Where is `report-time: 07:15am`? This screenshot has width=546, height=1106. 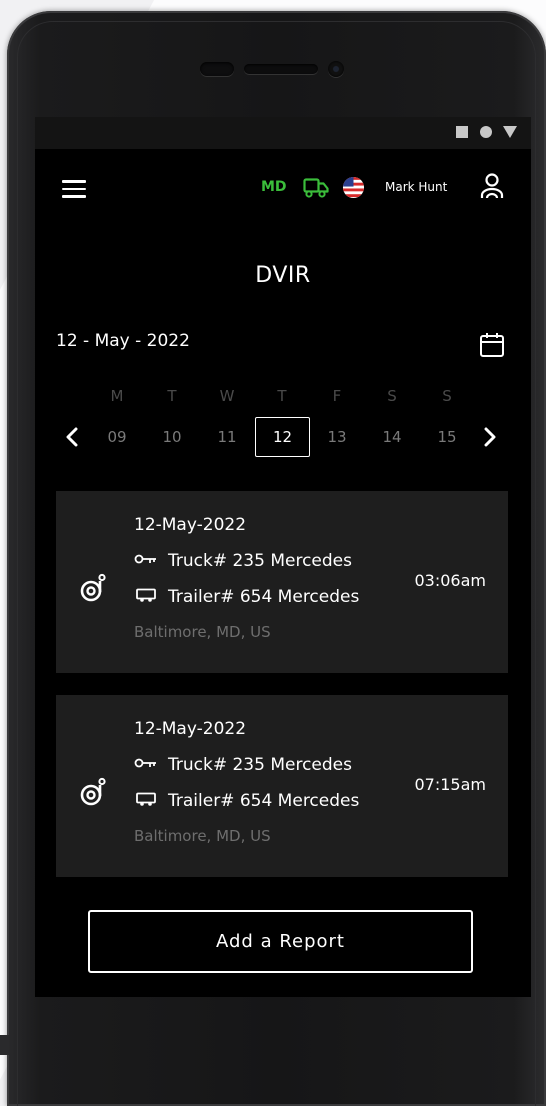 report-time: 07:15am is located at coordinates (450, 784).